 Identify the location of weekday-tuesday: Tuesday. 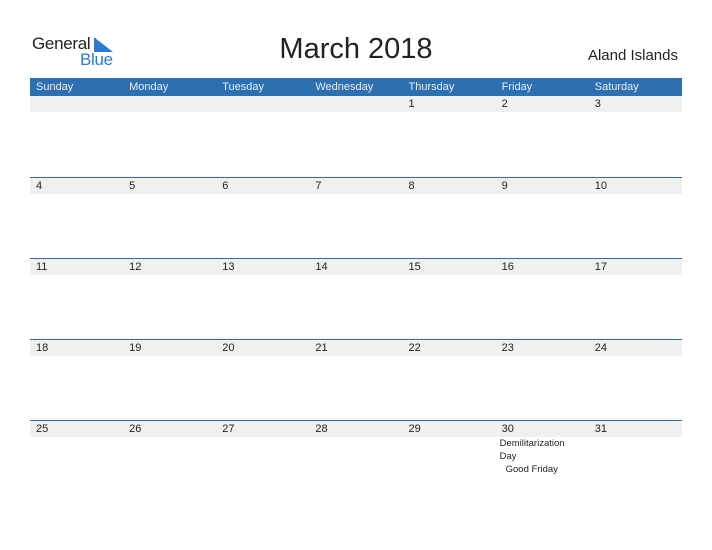
(243, 87).